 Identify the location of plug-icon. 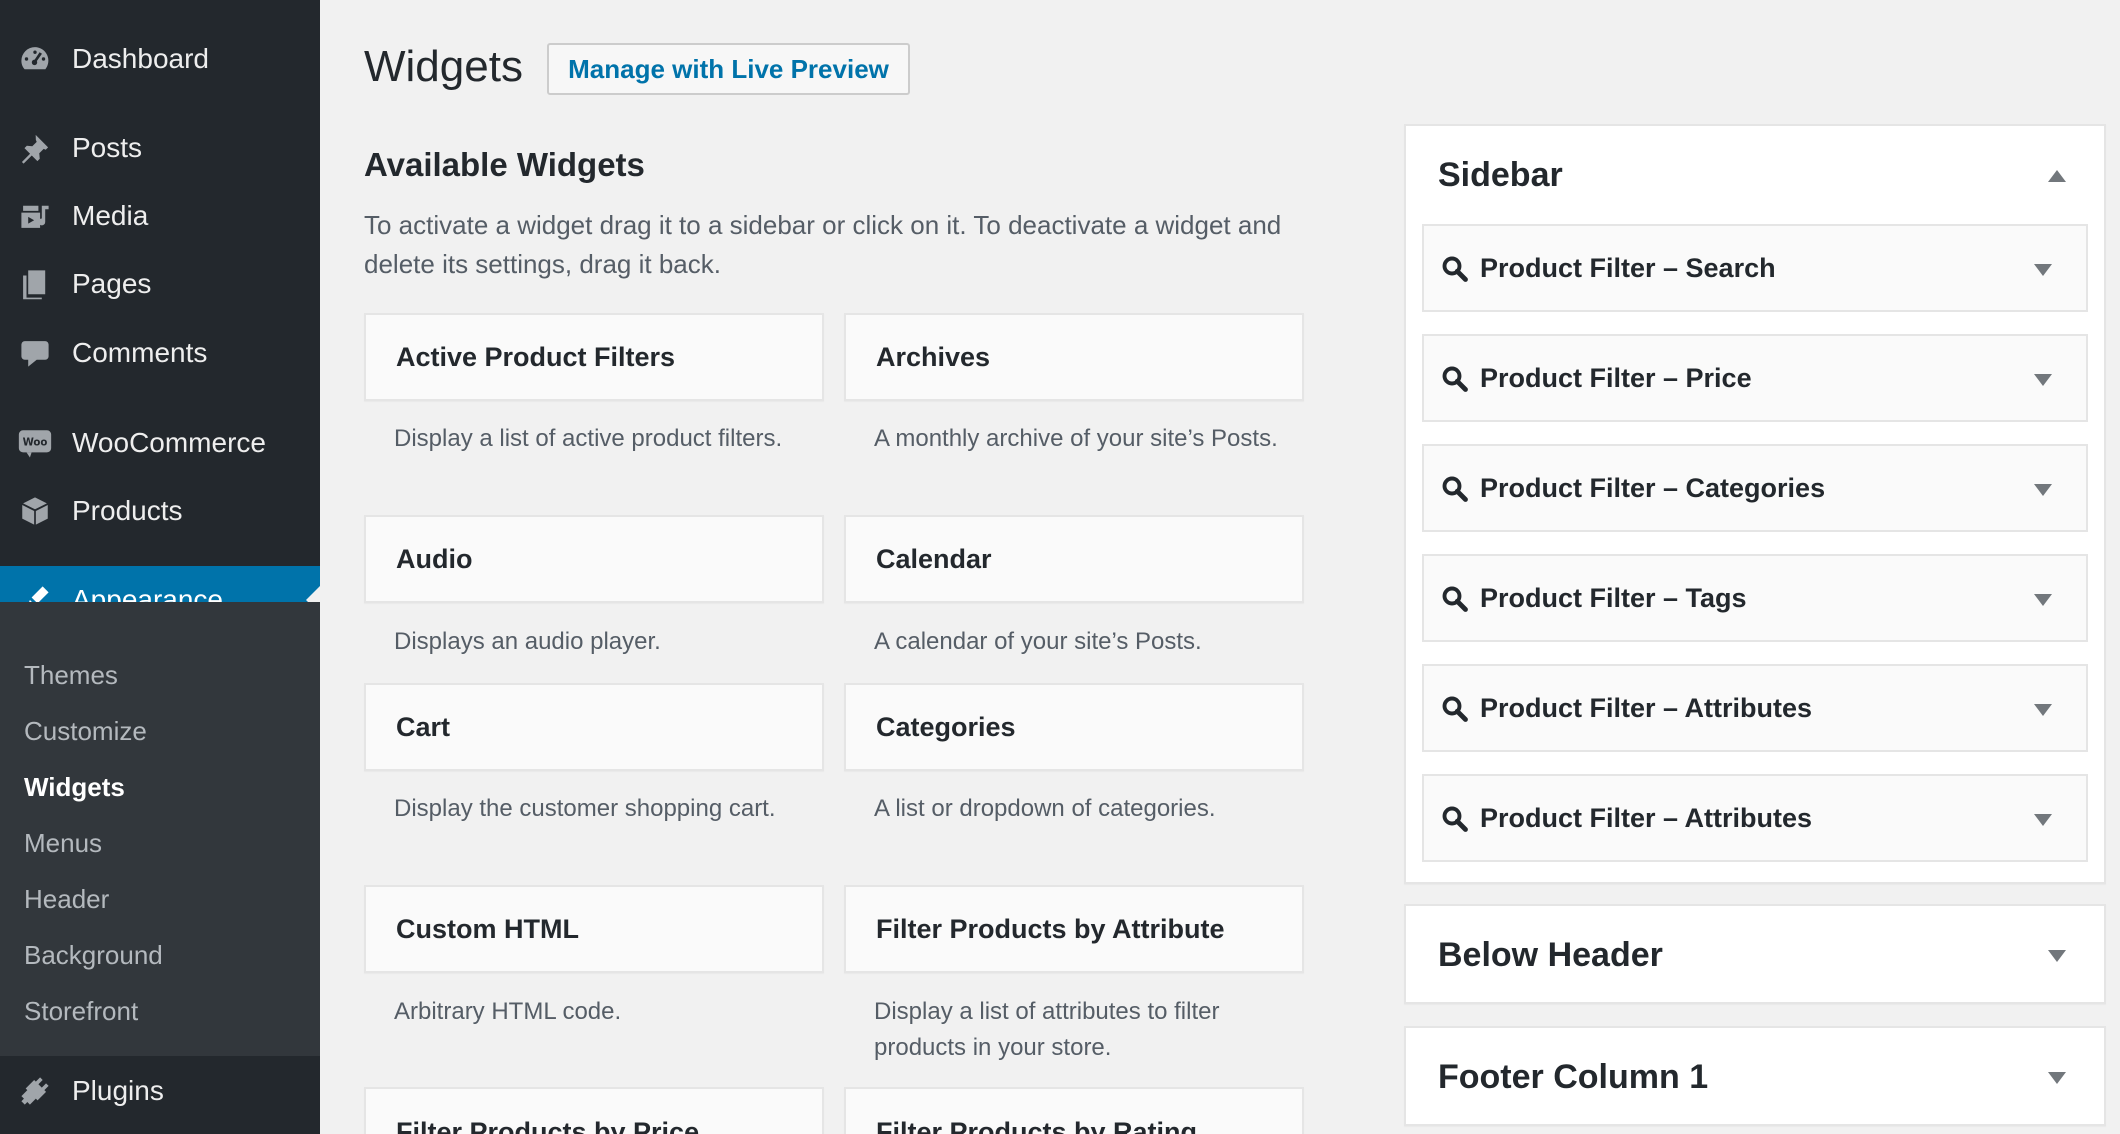
(35, 1091).